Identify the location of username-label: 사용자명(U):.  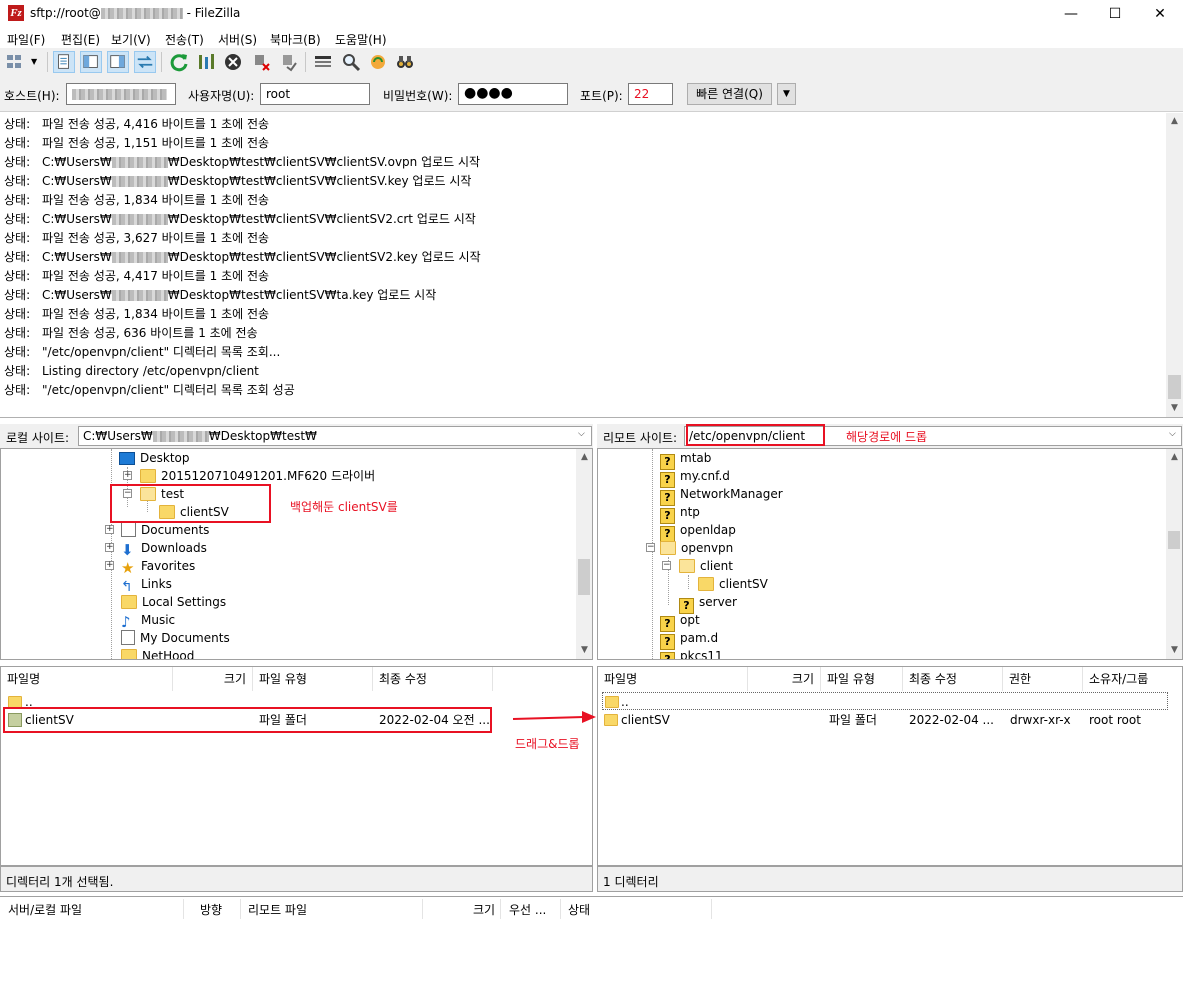
(221, 96).